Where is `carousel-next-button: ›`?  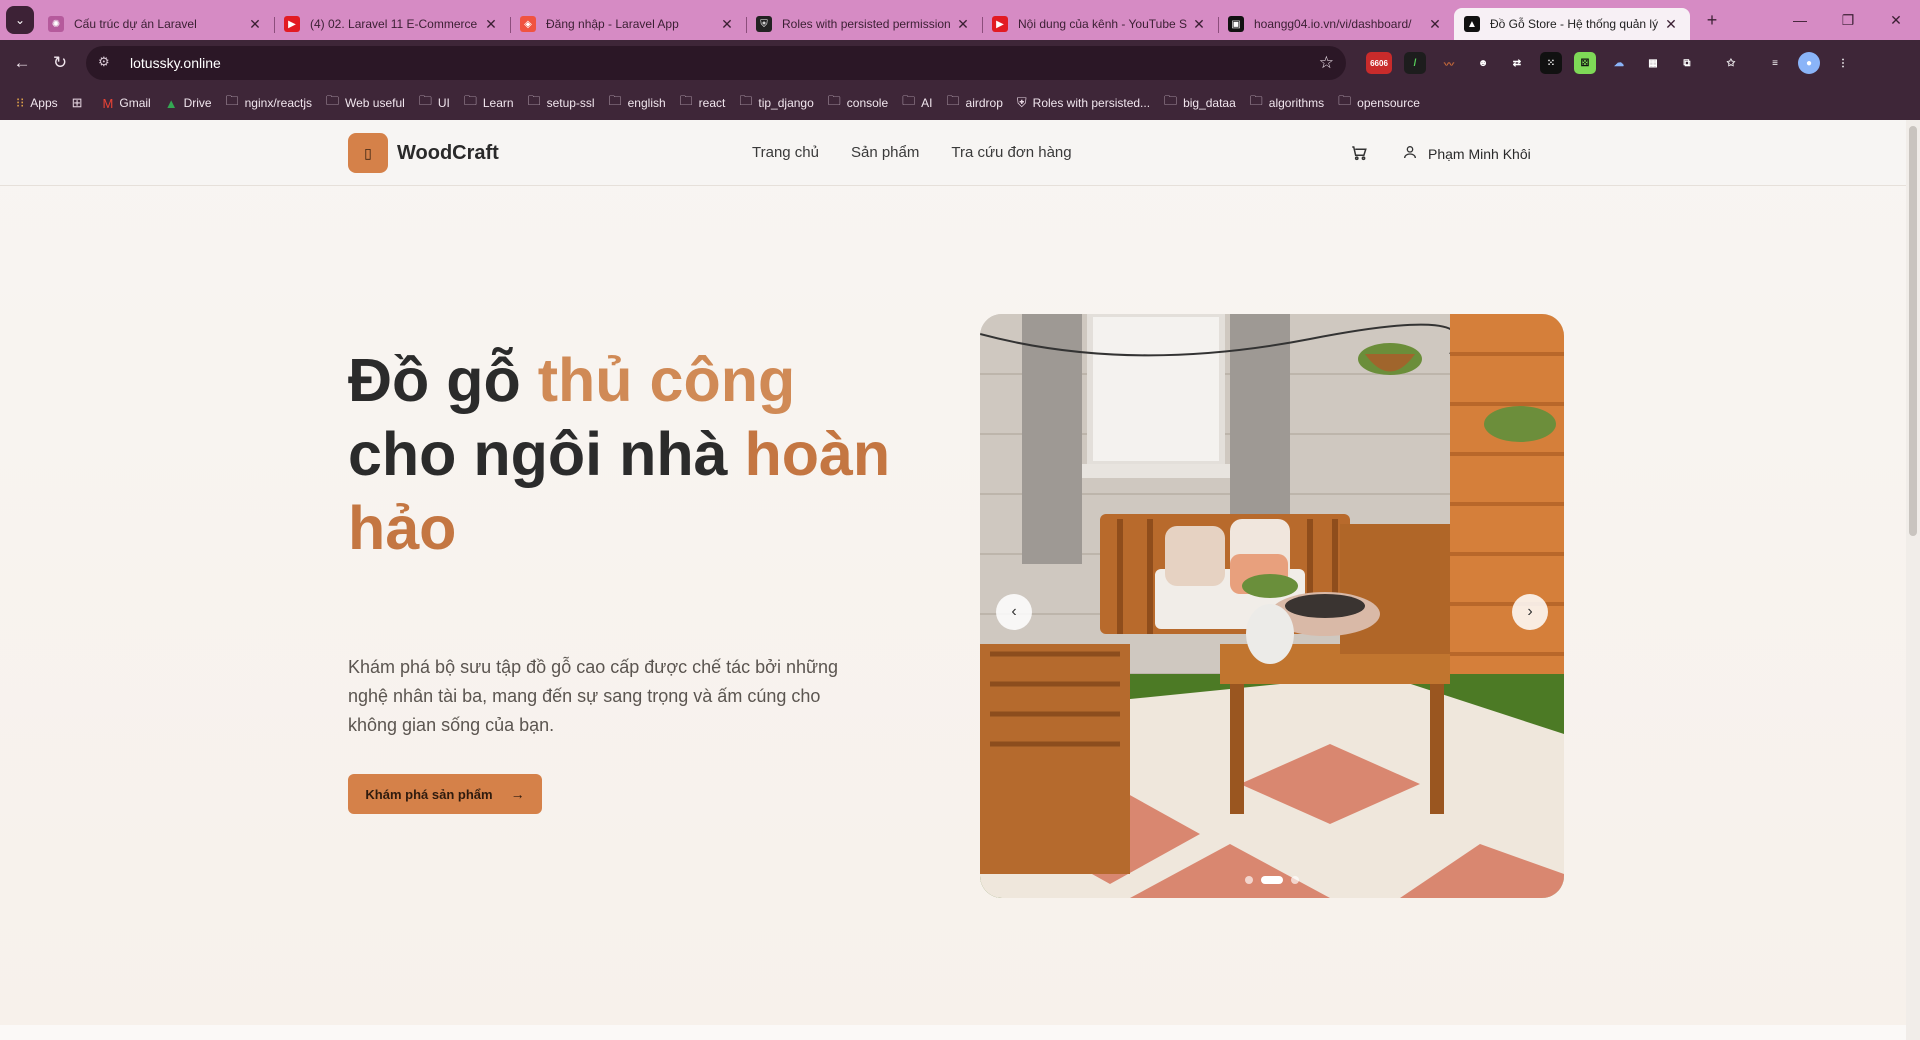 carousel-next-button: › is located at coordinates (1530, 612).